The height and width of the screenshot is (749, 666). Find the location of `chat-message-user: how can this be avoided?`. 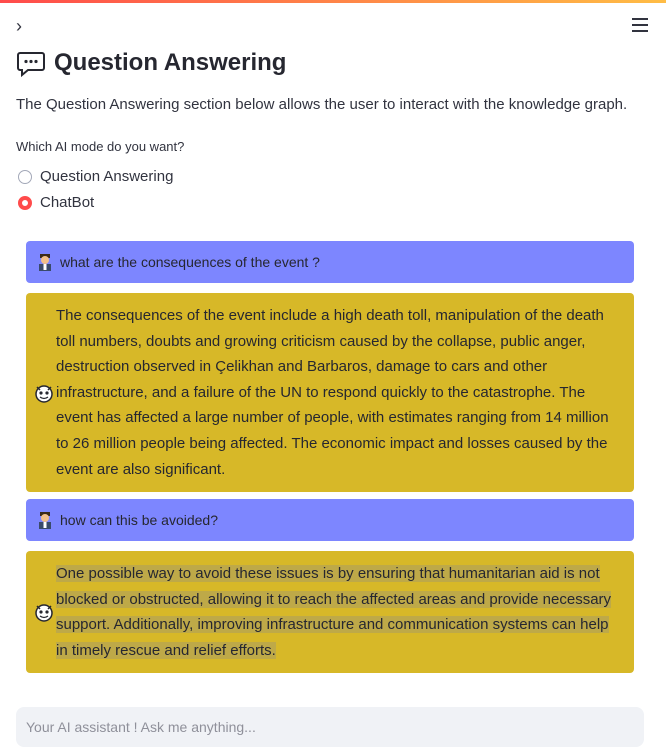

chat-message-user: how can this be avoided? is located at coordinates (330, 520).